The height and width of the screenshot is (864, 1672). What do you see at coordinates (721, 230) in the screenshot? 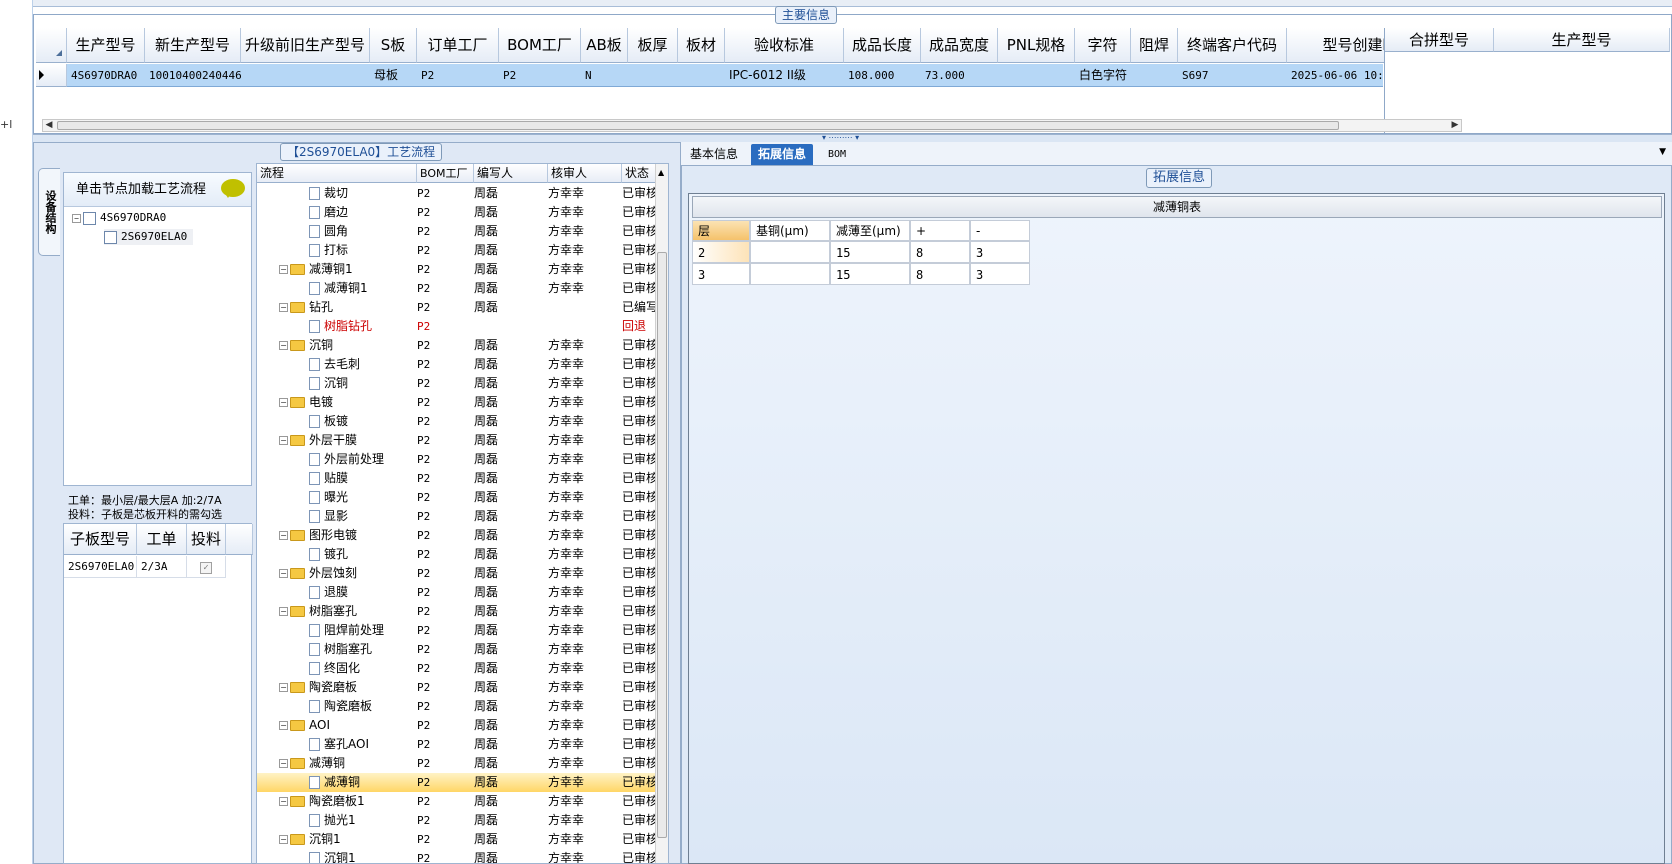
I see `ext-col-0: 层` at bounding box center [721, 230].